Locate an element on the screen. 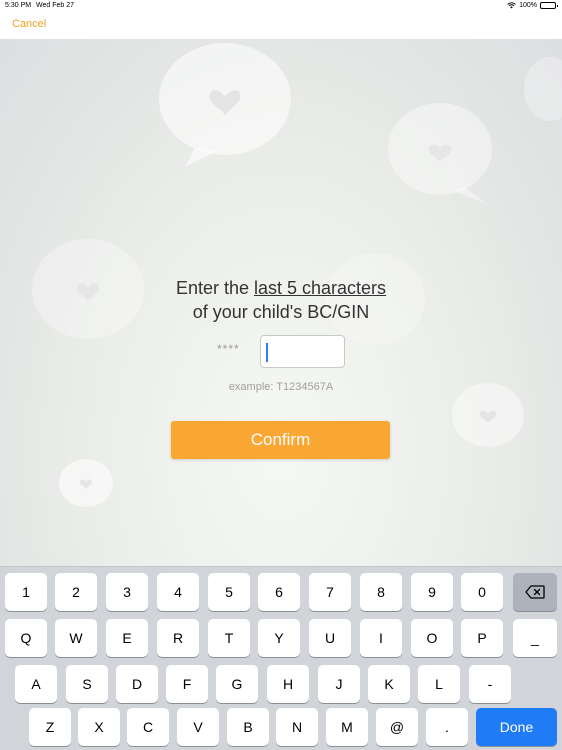 Image resolution: width=562 pixels, height=750 pixels. code-input is located at coordinates (302, 351).